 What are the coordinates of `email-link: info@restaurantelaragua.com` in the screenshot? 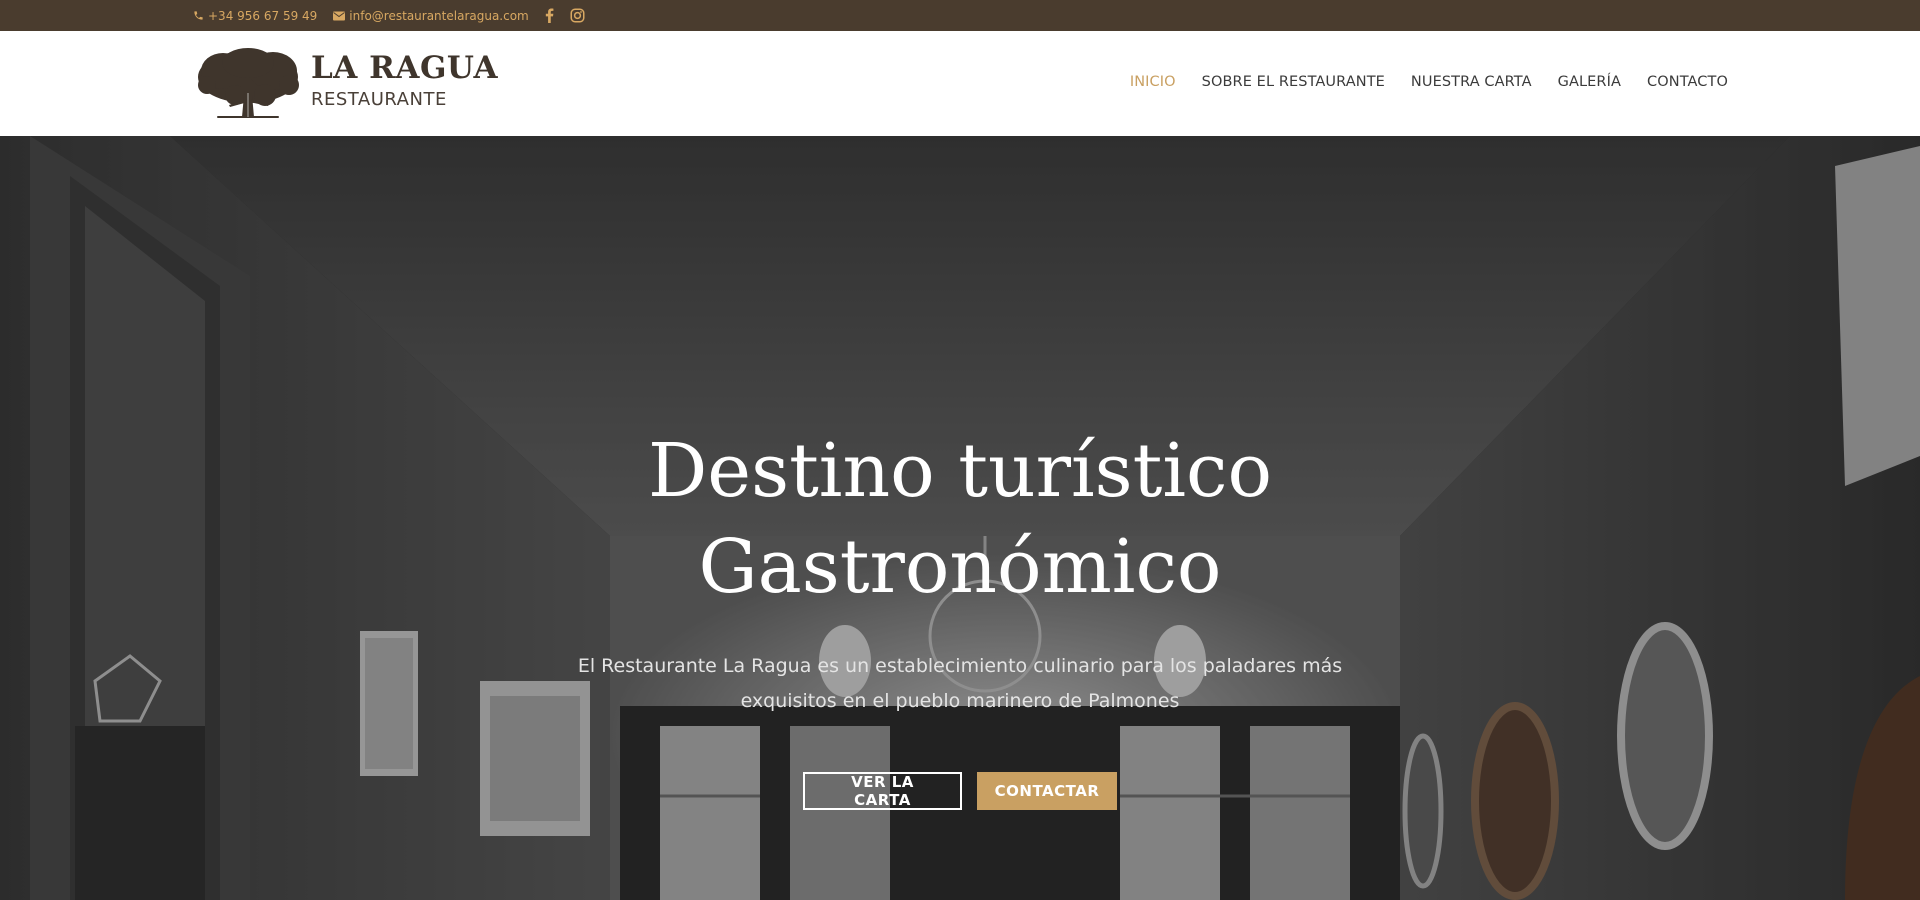 It's located at (431, 15).